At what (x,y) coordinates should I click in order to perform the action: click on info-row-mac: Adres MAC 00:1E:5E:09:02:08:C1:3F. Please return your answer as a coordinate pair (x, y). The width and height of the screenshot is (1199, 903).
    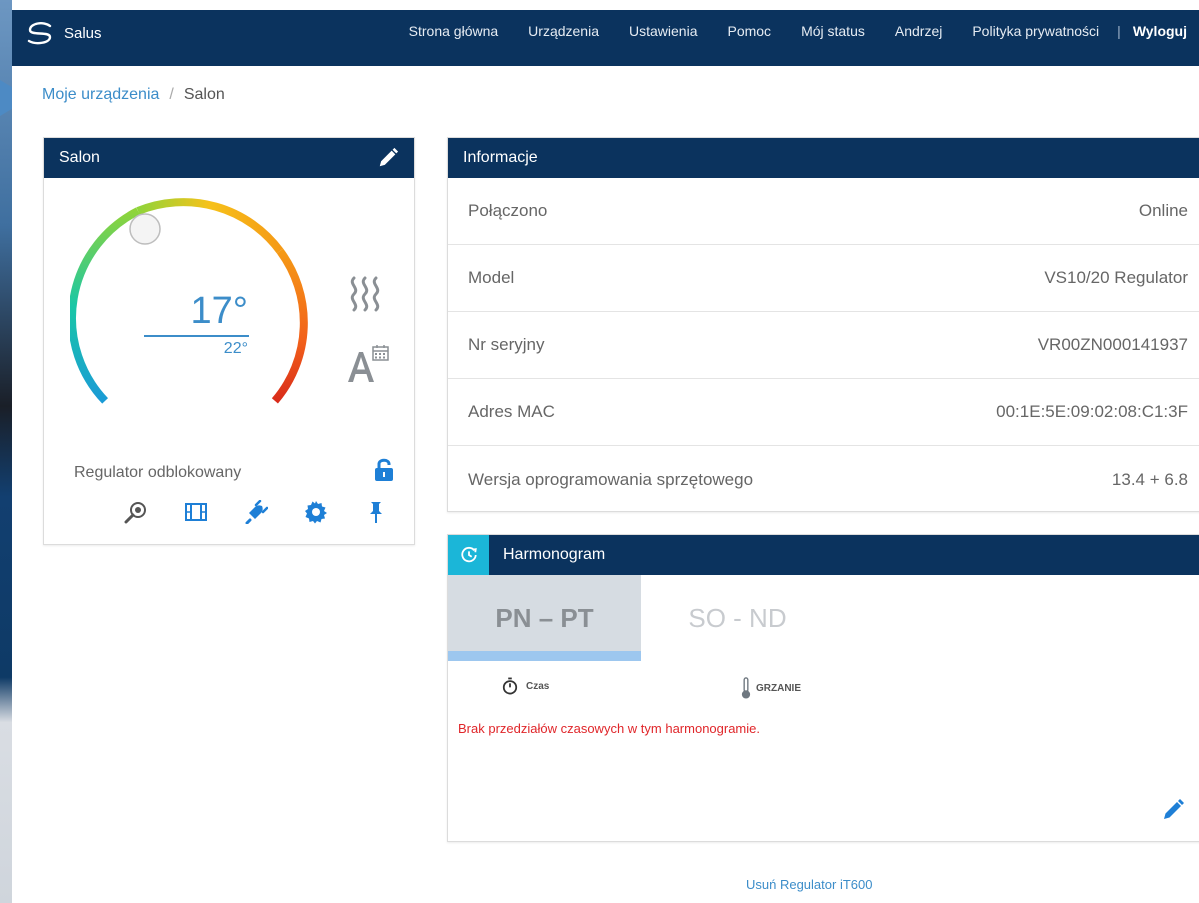
    Looking at the image, I should click on (823, 412).